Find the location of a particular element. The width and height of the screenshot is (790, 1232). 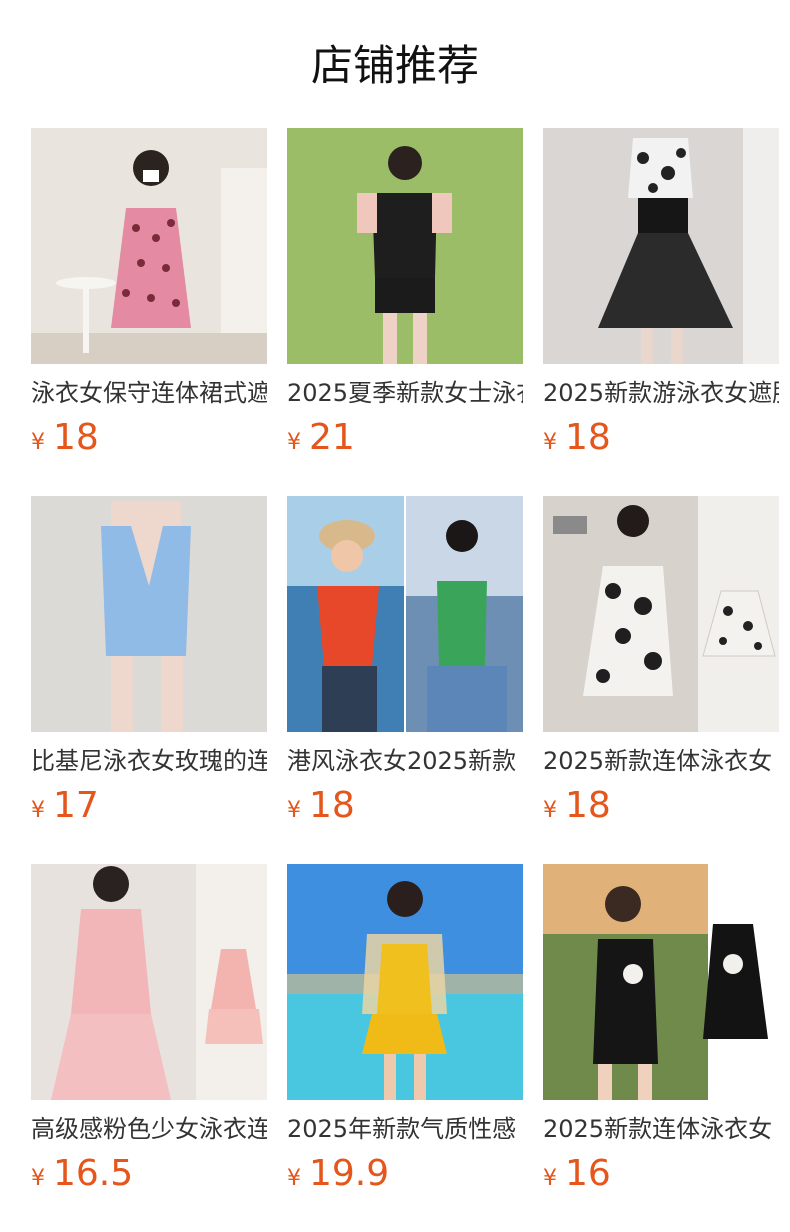

product-name: 港风泳衣女2025新款 is located at coordinates (405, 761).